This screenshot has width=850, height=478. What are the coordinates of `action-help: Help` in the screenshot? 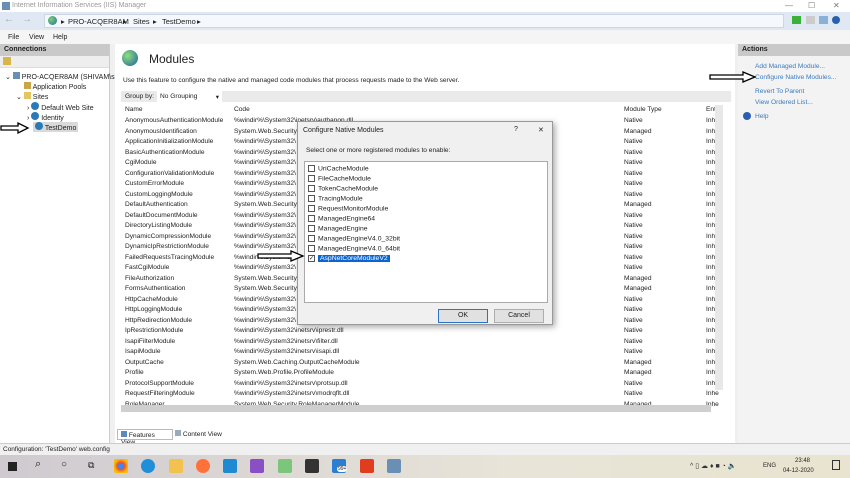 It's located at (762, 116).